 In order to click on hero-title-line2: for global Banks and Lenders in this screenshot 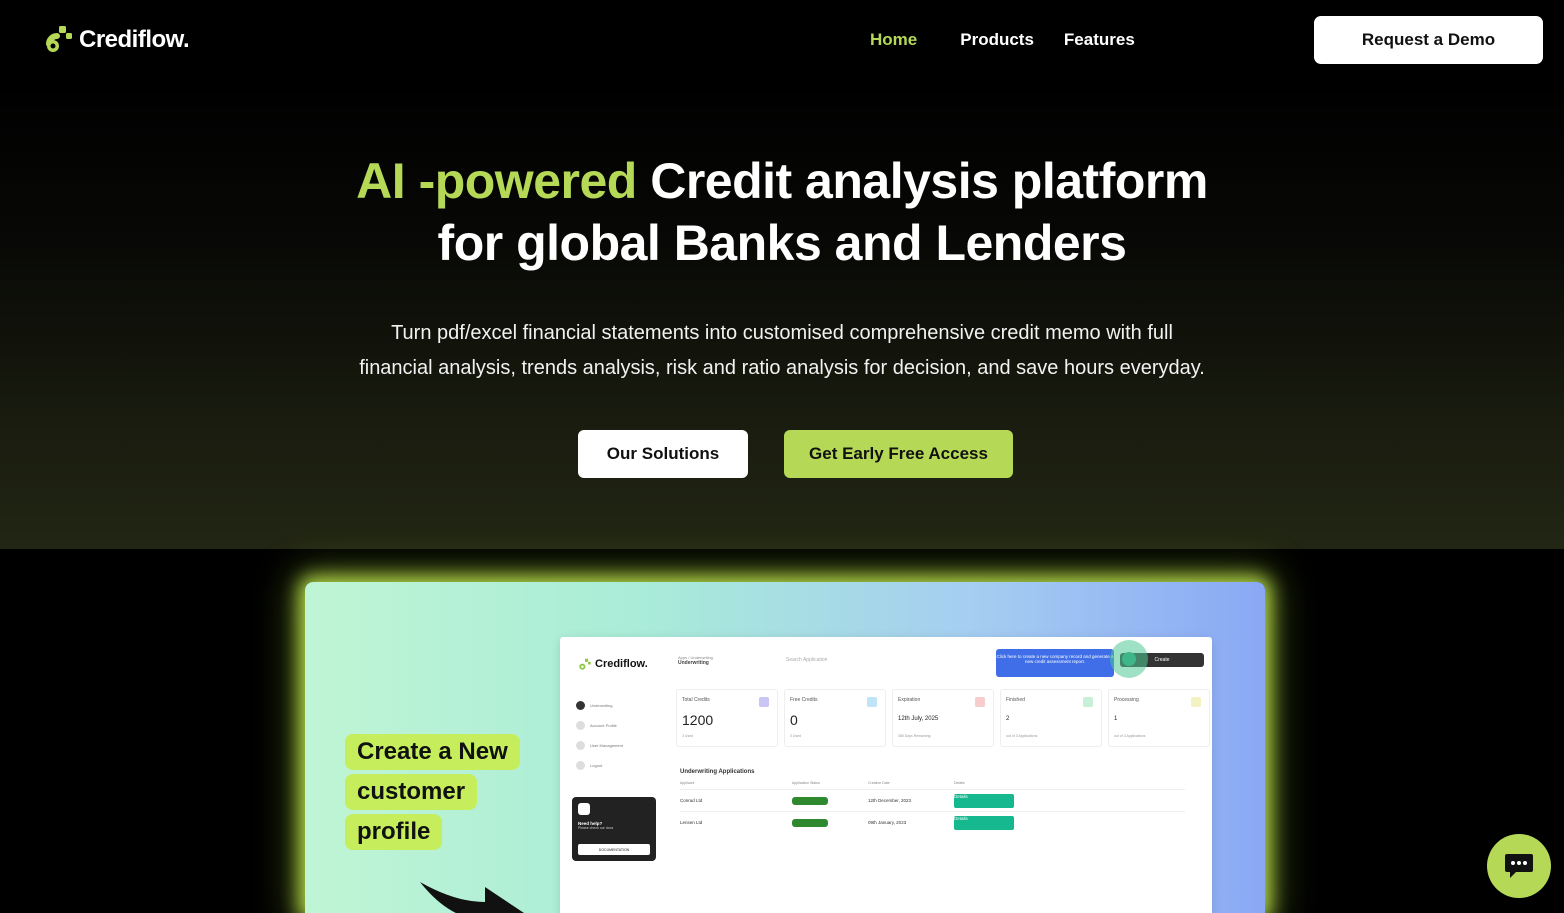, I will do `click(782, 243)`.